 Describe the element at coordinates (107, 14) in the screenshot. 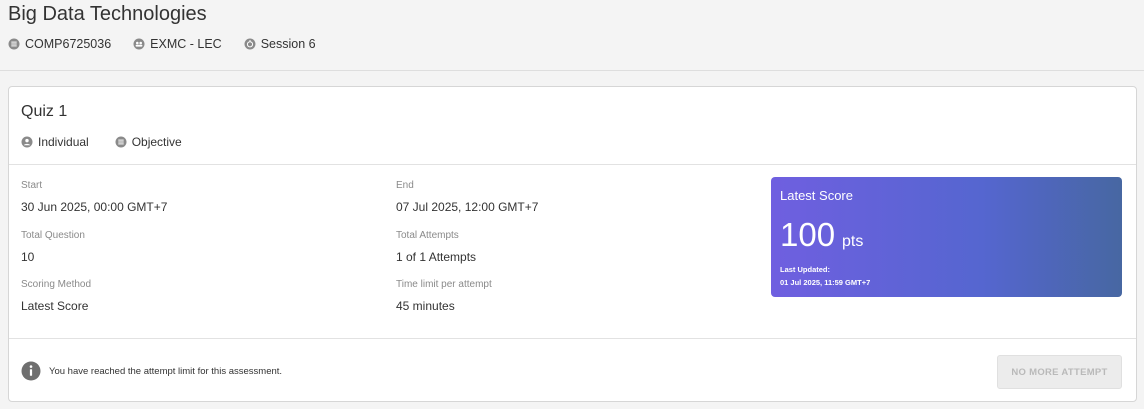

I see `course-title: Big Data Technologies` at that location.